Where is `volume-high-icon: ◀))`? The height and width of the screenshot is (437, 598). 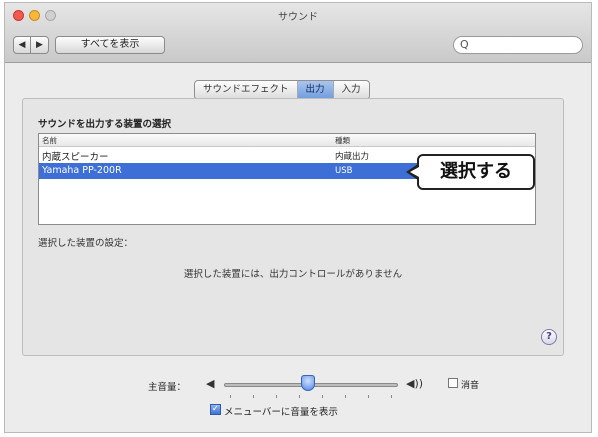 volume-high-icon: ◀)) is located at coordinates (415, 383).